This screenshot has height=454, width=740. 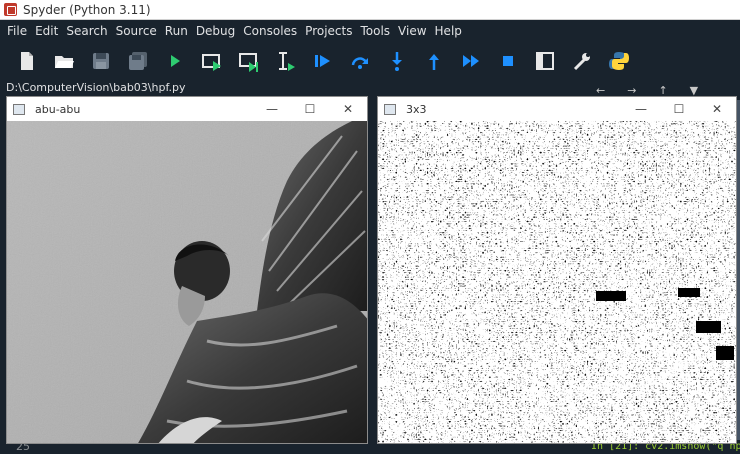 I want to click on open-folder-icon, so click(x=64, y=62).